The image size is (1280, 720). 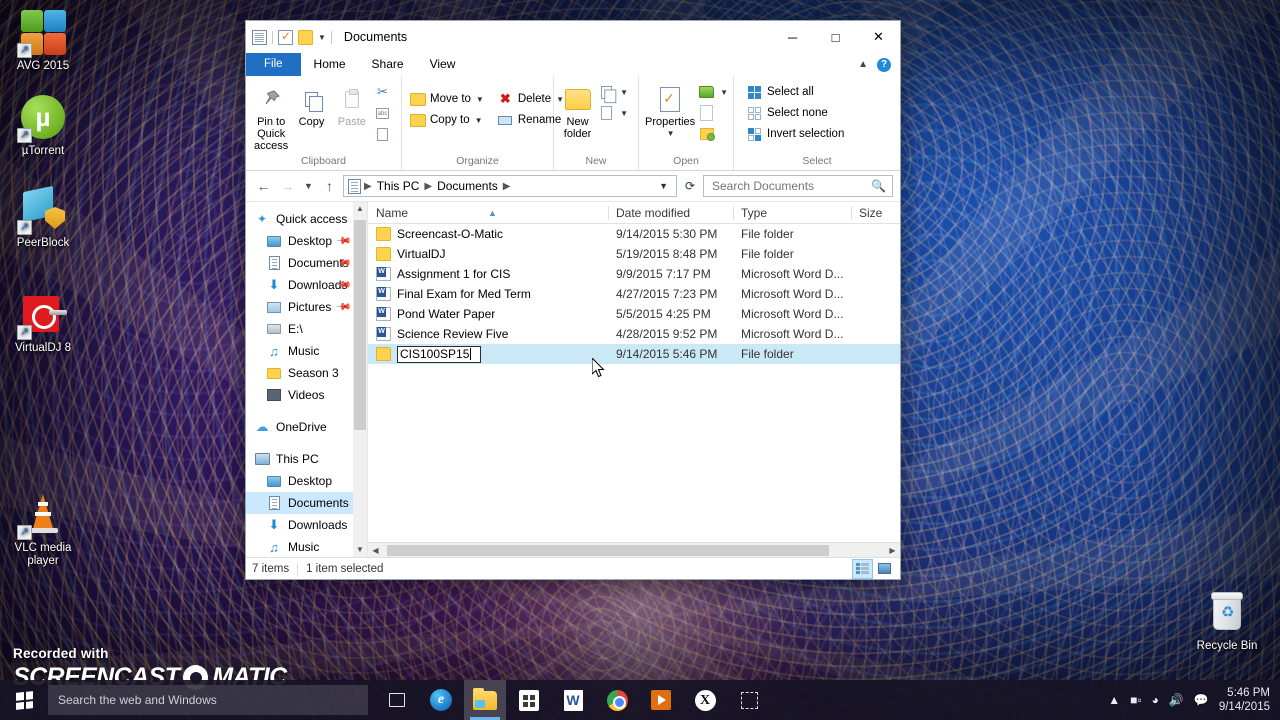 What do you see at coordinates (488, 213) in the screenshot?
I see `column-header-name: Name ▲` at bounding box center [488, 213].